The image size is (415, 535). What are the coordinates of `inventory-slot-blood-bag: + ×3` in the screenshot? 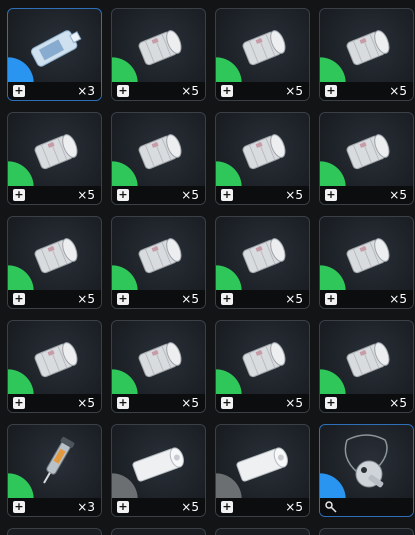 It's located at (54, 54).